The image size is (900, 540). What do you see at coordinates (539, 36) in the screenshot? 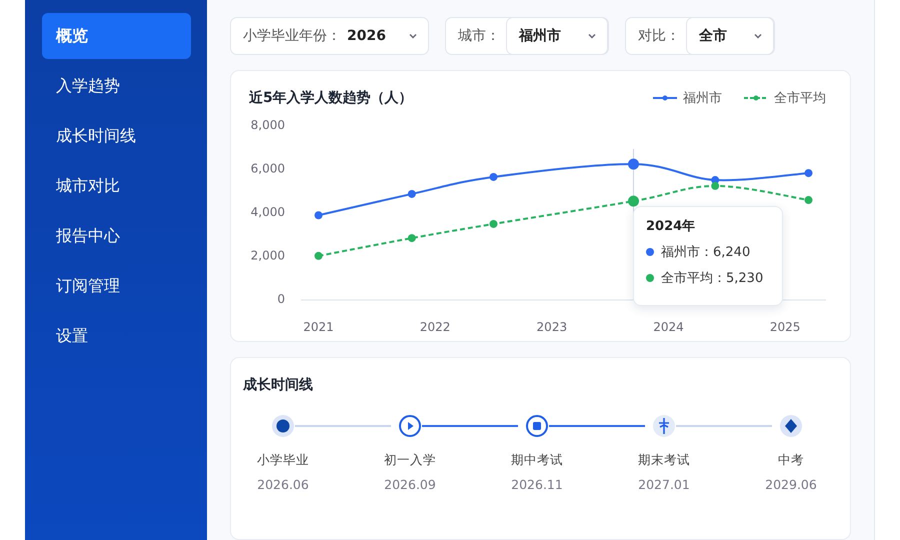
I see `filter-value: 福州市` at bounding box center [539, 36].